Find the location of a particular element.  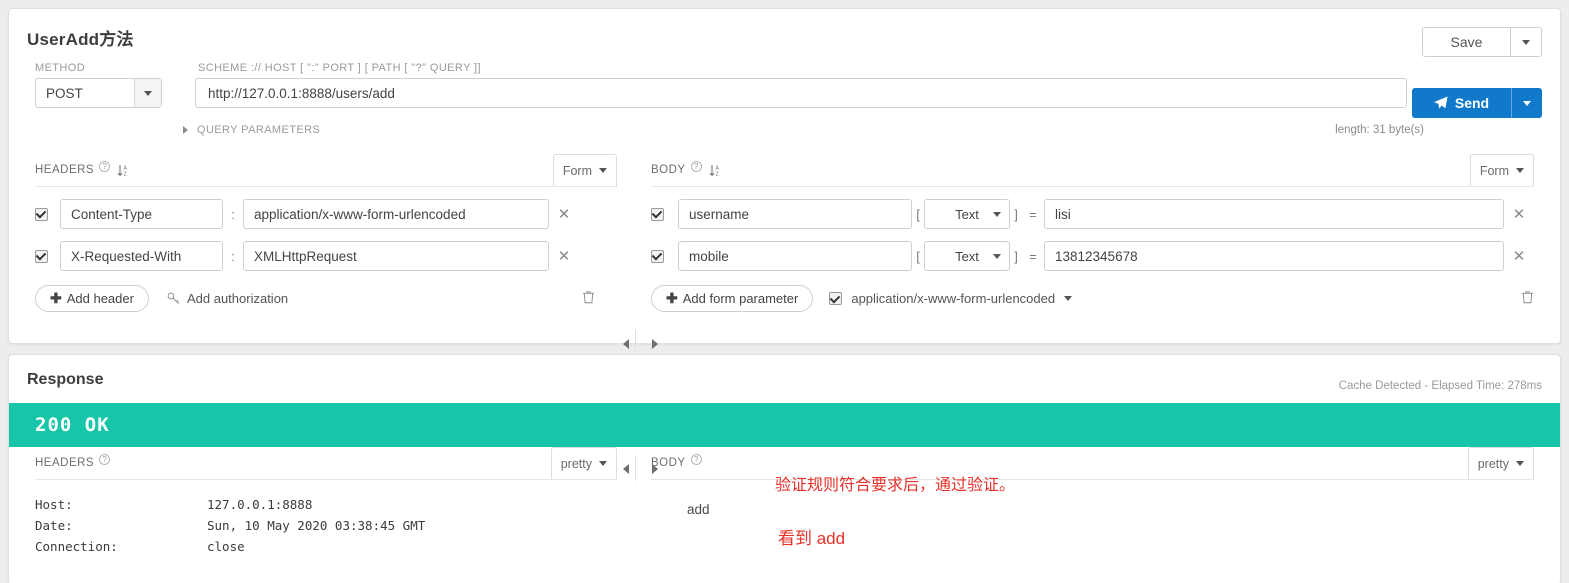

content-type-checkbox is located at coordinates (836, 298).